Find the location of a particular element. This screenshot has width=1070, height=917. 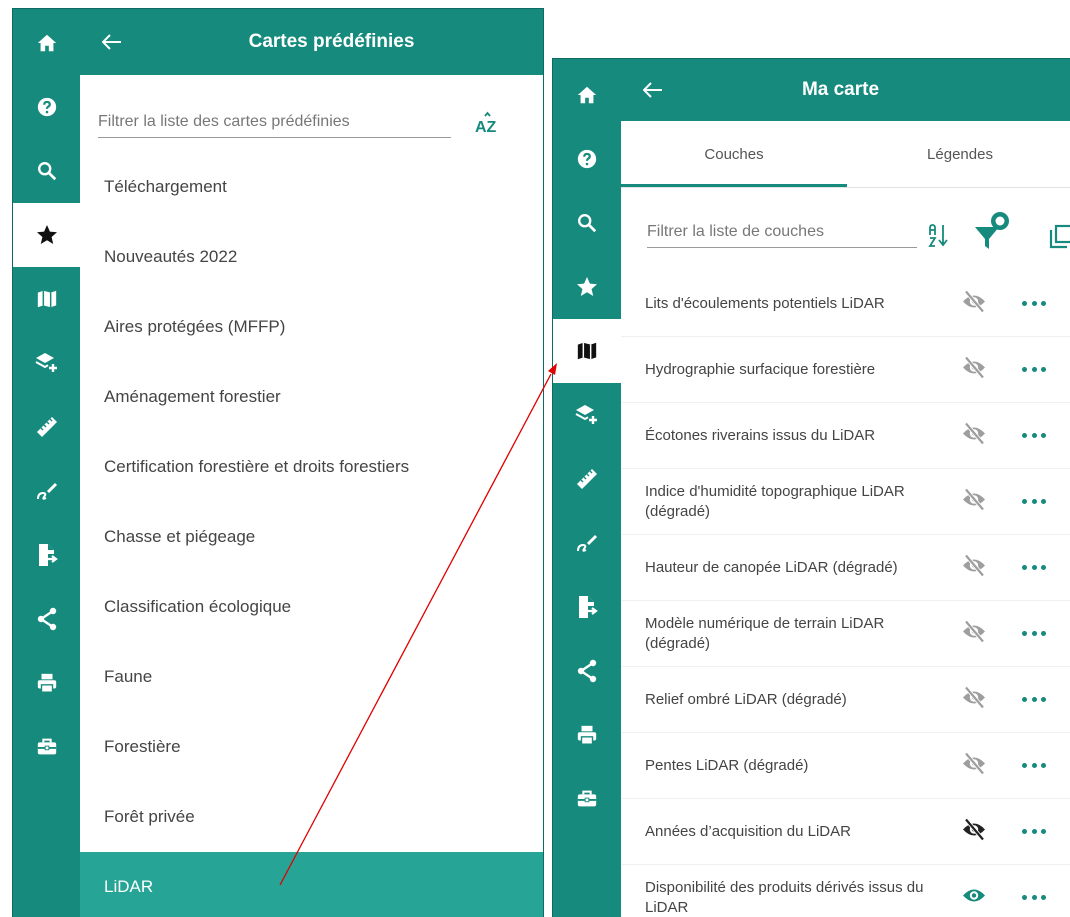

arrow-left-icon is located at coordinates (111, 42).